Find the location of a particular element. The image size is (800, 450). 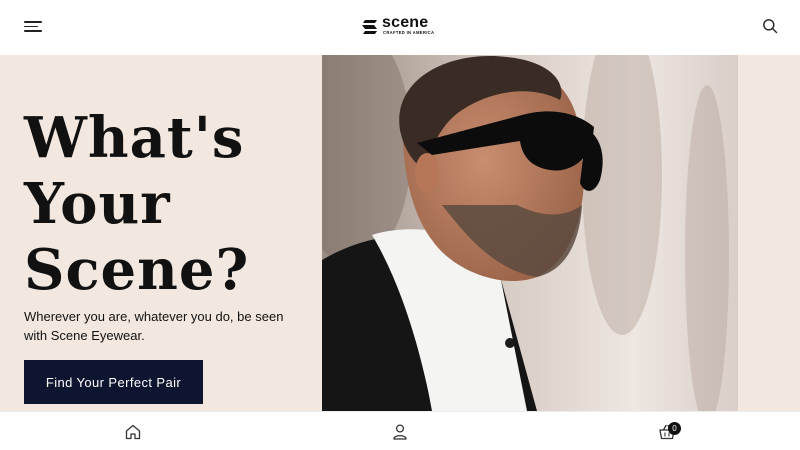

brand-logo: scene CRAFTED IN AMERICA is located at coordinates (401, 26).